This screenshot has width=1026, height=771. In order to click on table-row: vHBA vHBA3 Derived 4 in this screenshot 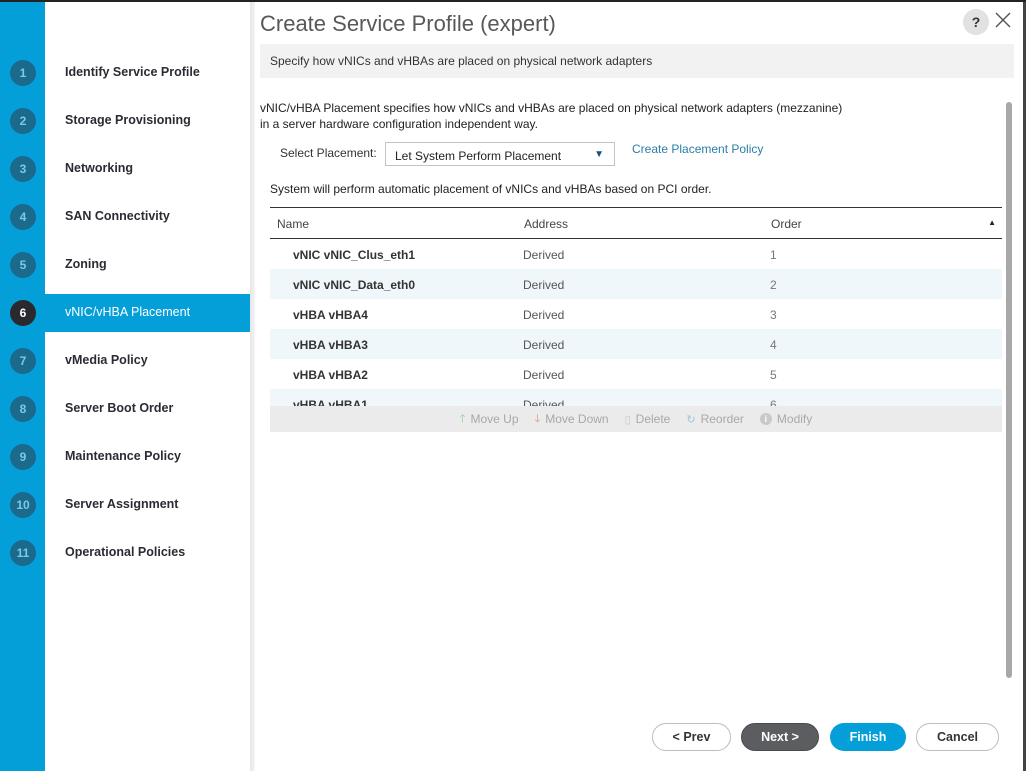, I will do `click(636, 344)`.